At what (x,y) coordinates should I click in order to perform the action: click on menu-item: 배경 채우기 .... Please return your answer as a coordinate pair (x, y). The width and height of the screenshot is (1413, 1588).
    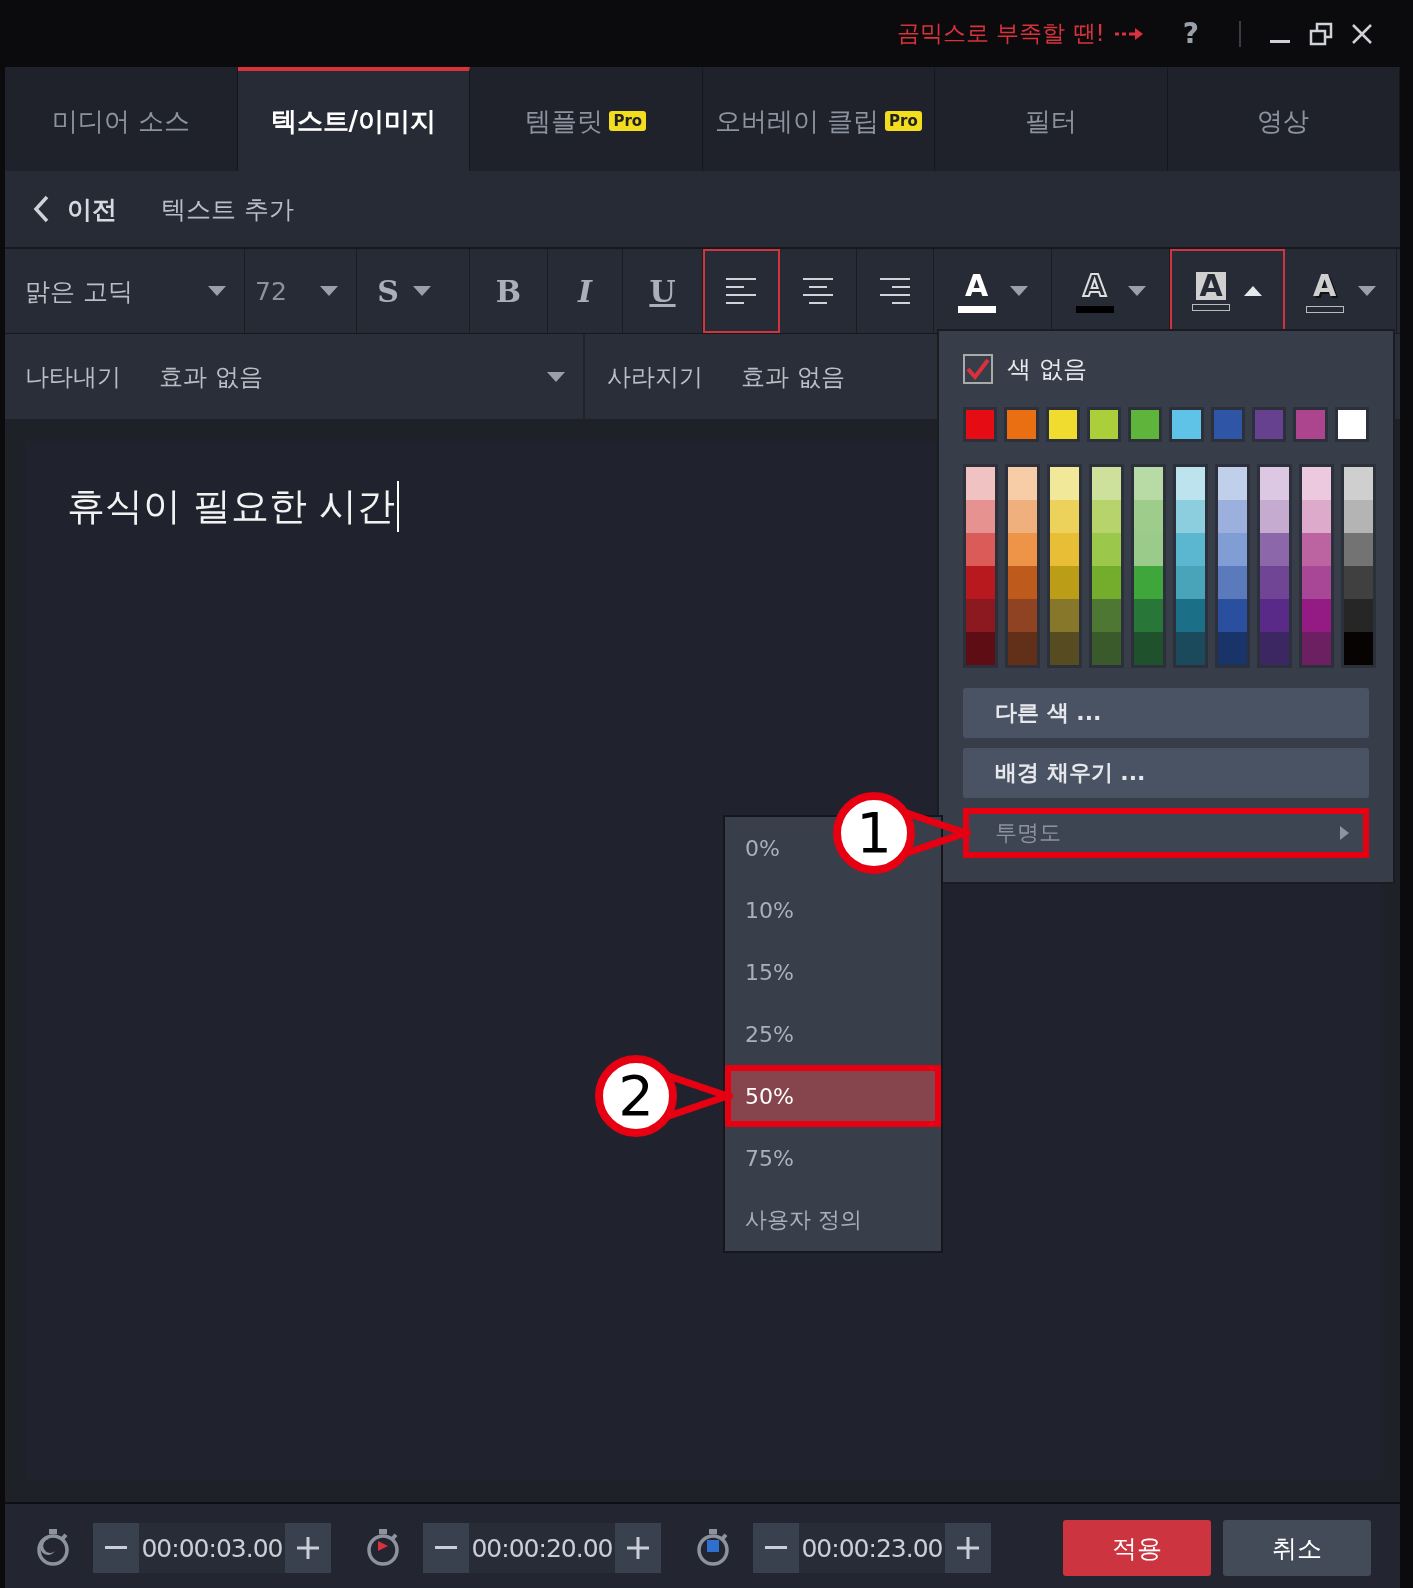
    Looking at the image, I should click on (1166, 773).